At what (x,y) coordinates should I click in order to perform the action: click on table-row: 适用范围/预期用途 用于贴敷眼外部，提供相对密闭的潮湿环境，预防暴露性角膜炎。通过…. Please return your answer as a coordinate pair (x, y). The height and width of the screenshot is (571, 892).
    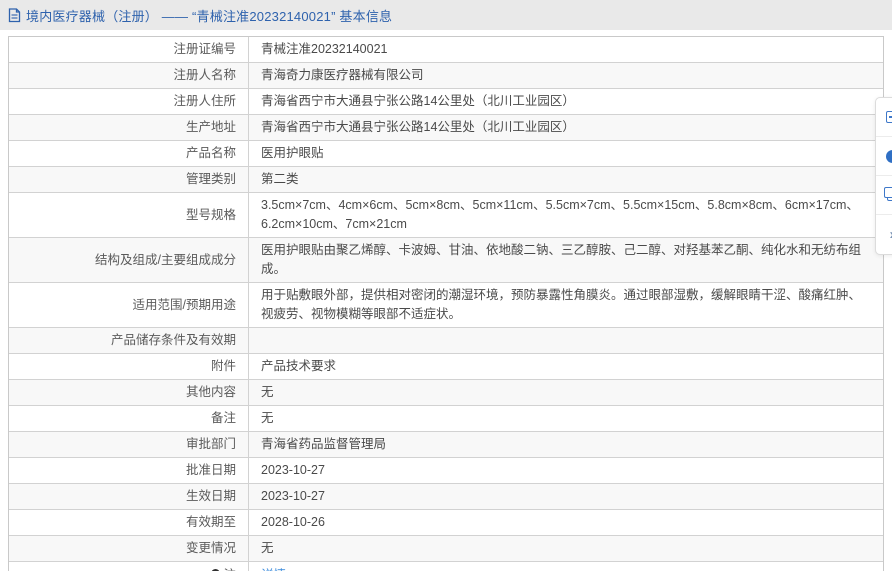
    Looking at the image, I should click on (446, 305).